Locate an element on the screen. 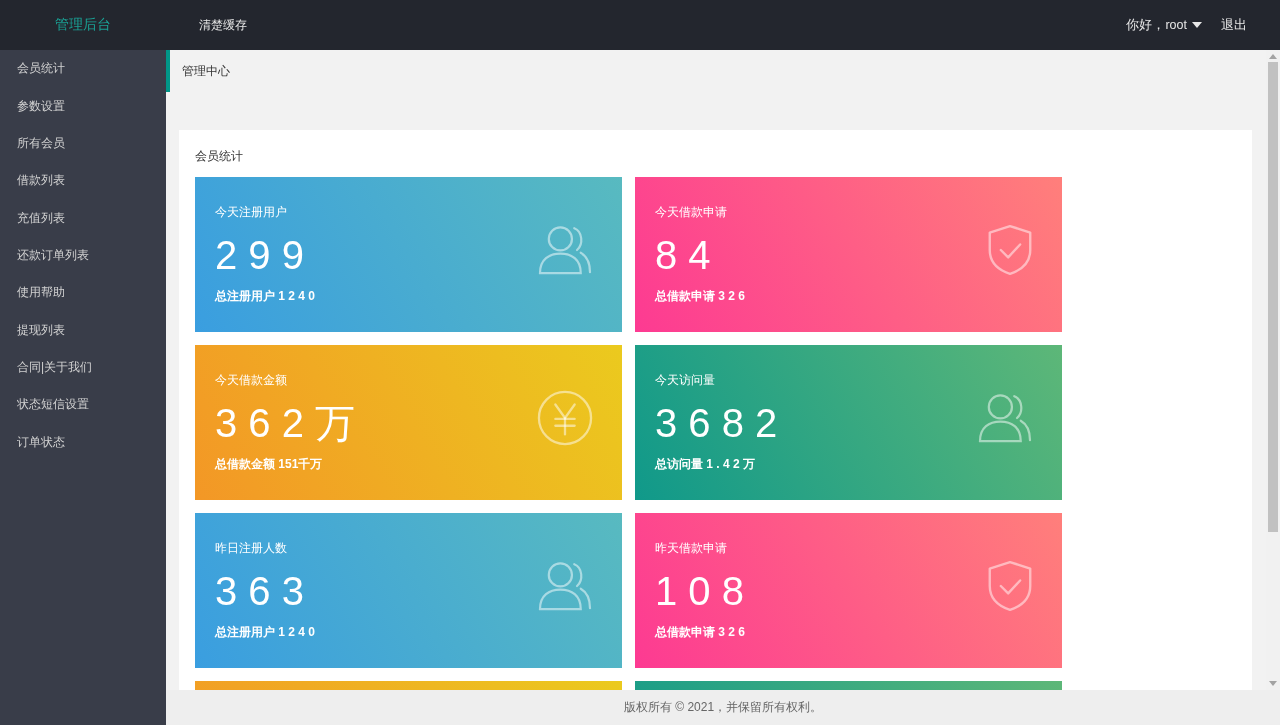  stat-value: 2 9 9 is located at coordinates (259, 255).